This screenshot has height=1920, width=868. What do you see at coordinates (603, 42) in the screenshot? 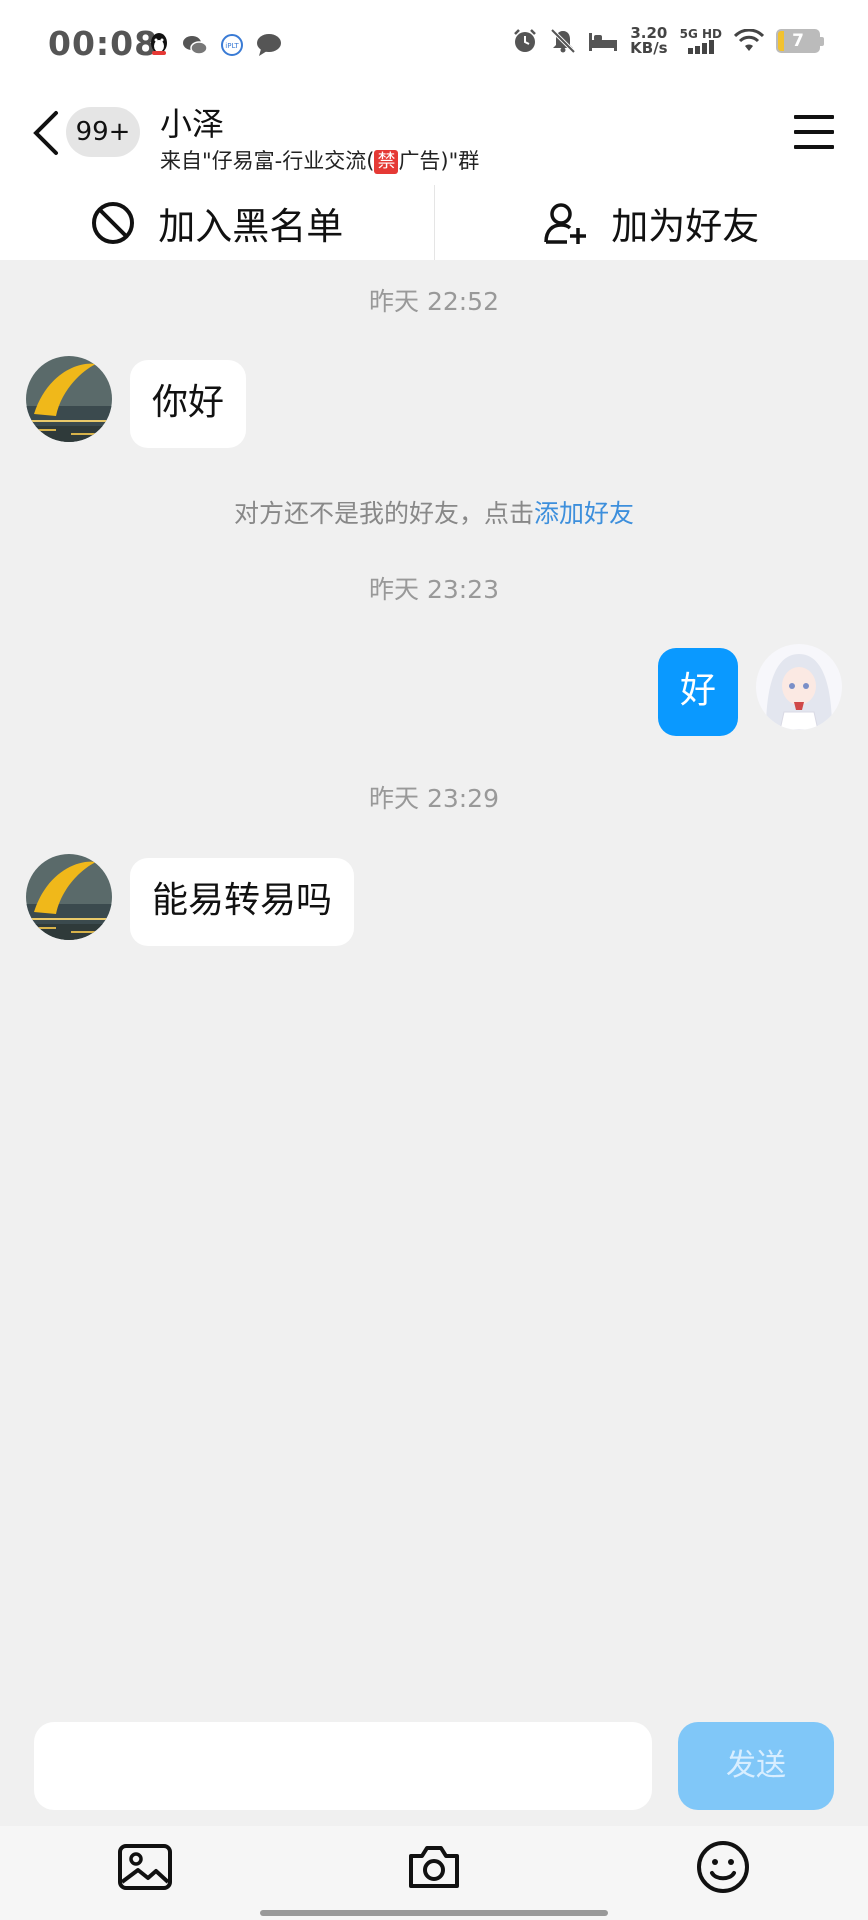
I see `bed-icon` at bounding box center [603, 42].